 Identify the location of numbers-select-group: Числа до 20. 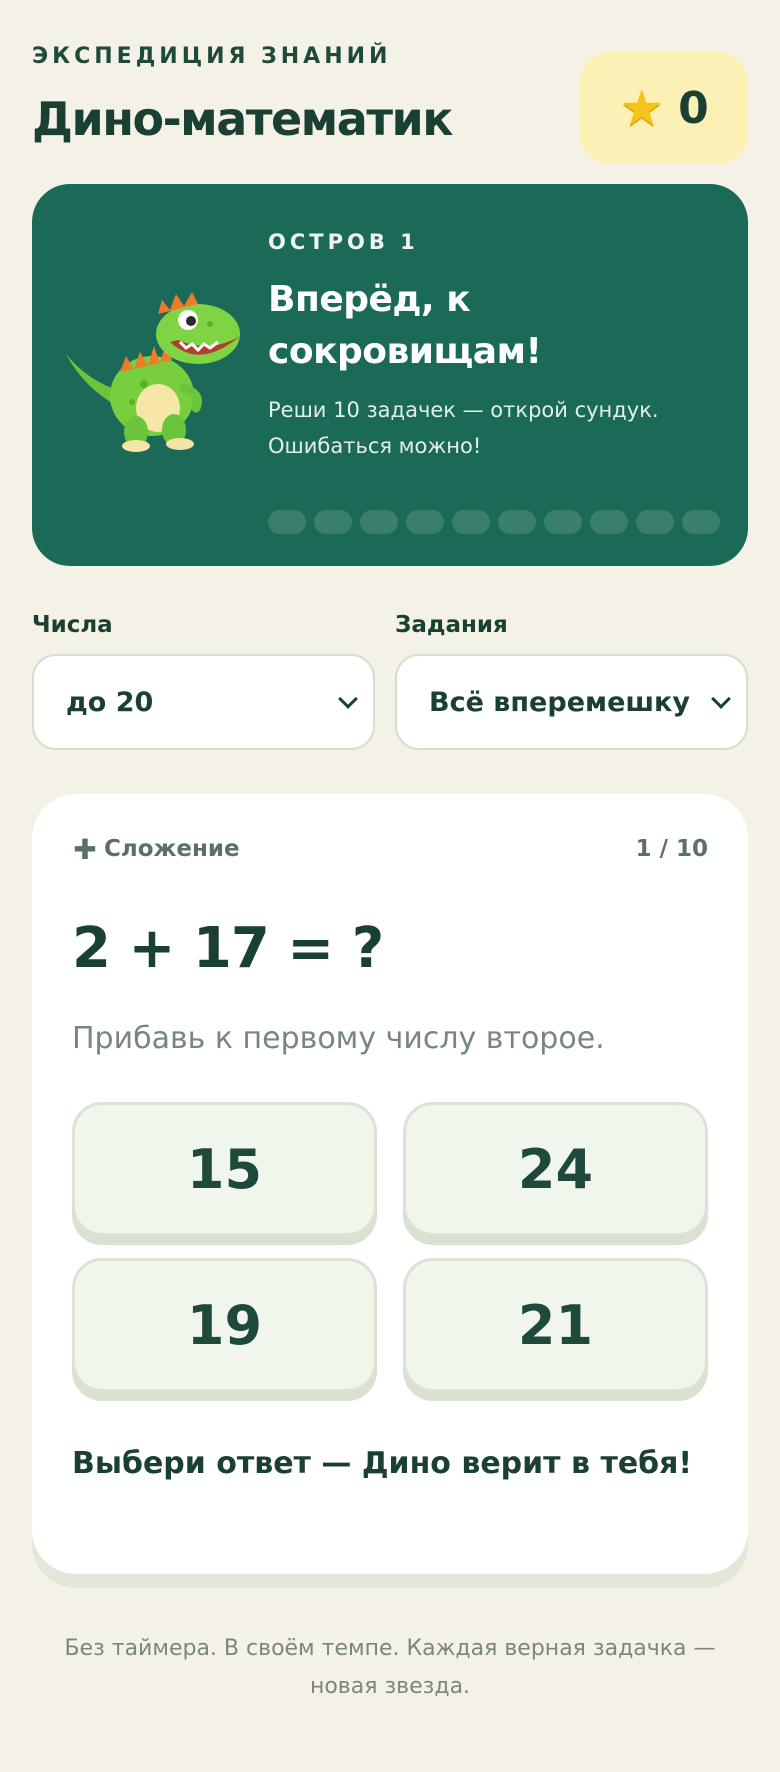
(204, 681).